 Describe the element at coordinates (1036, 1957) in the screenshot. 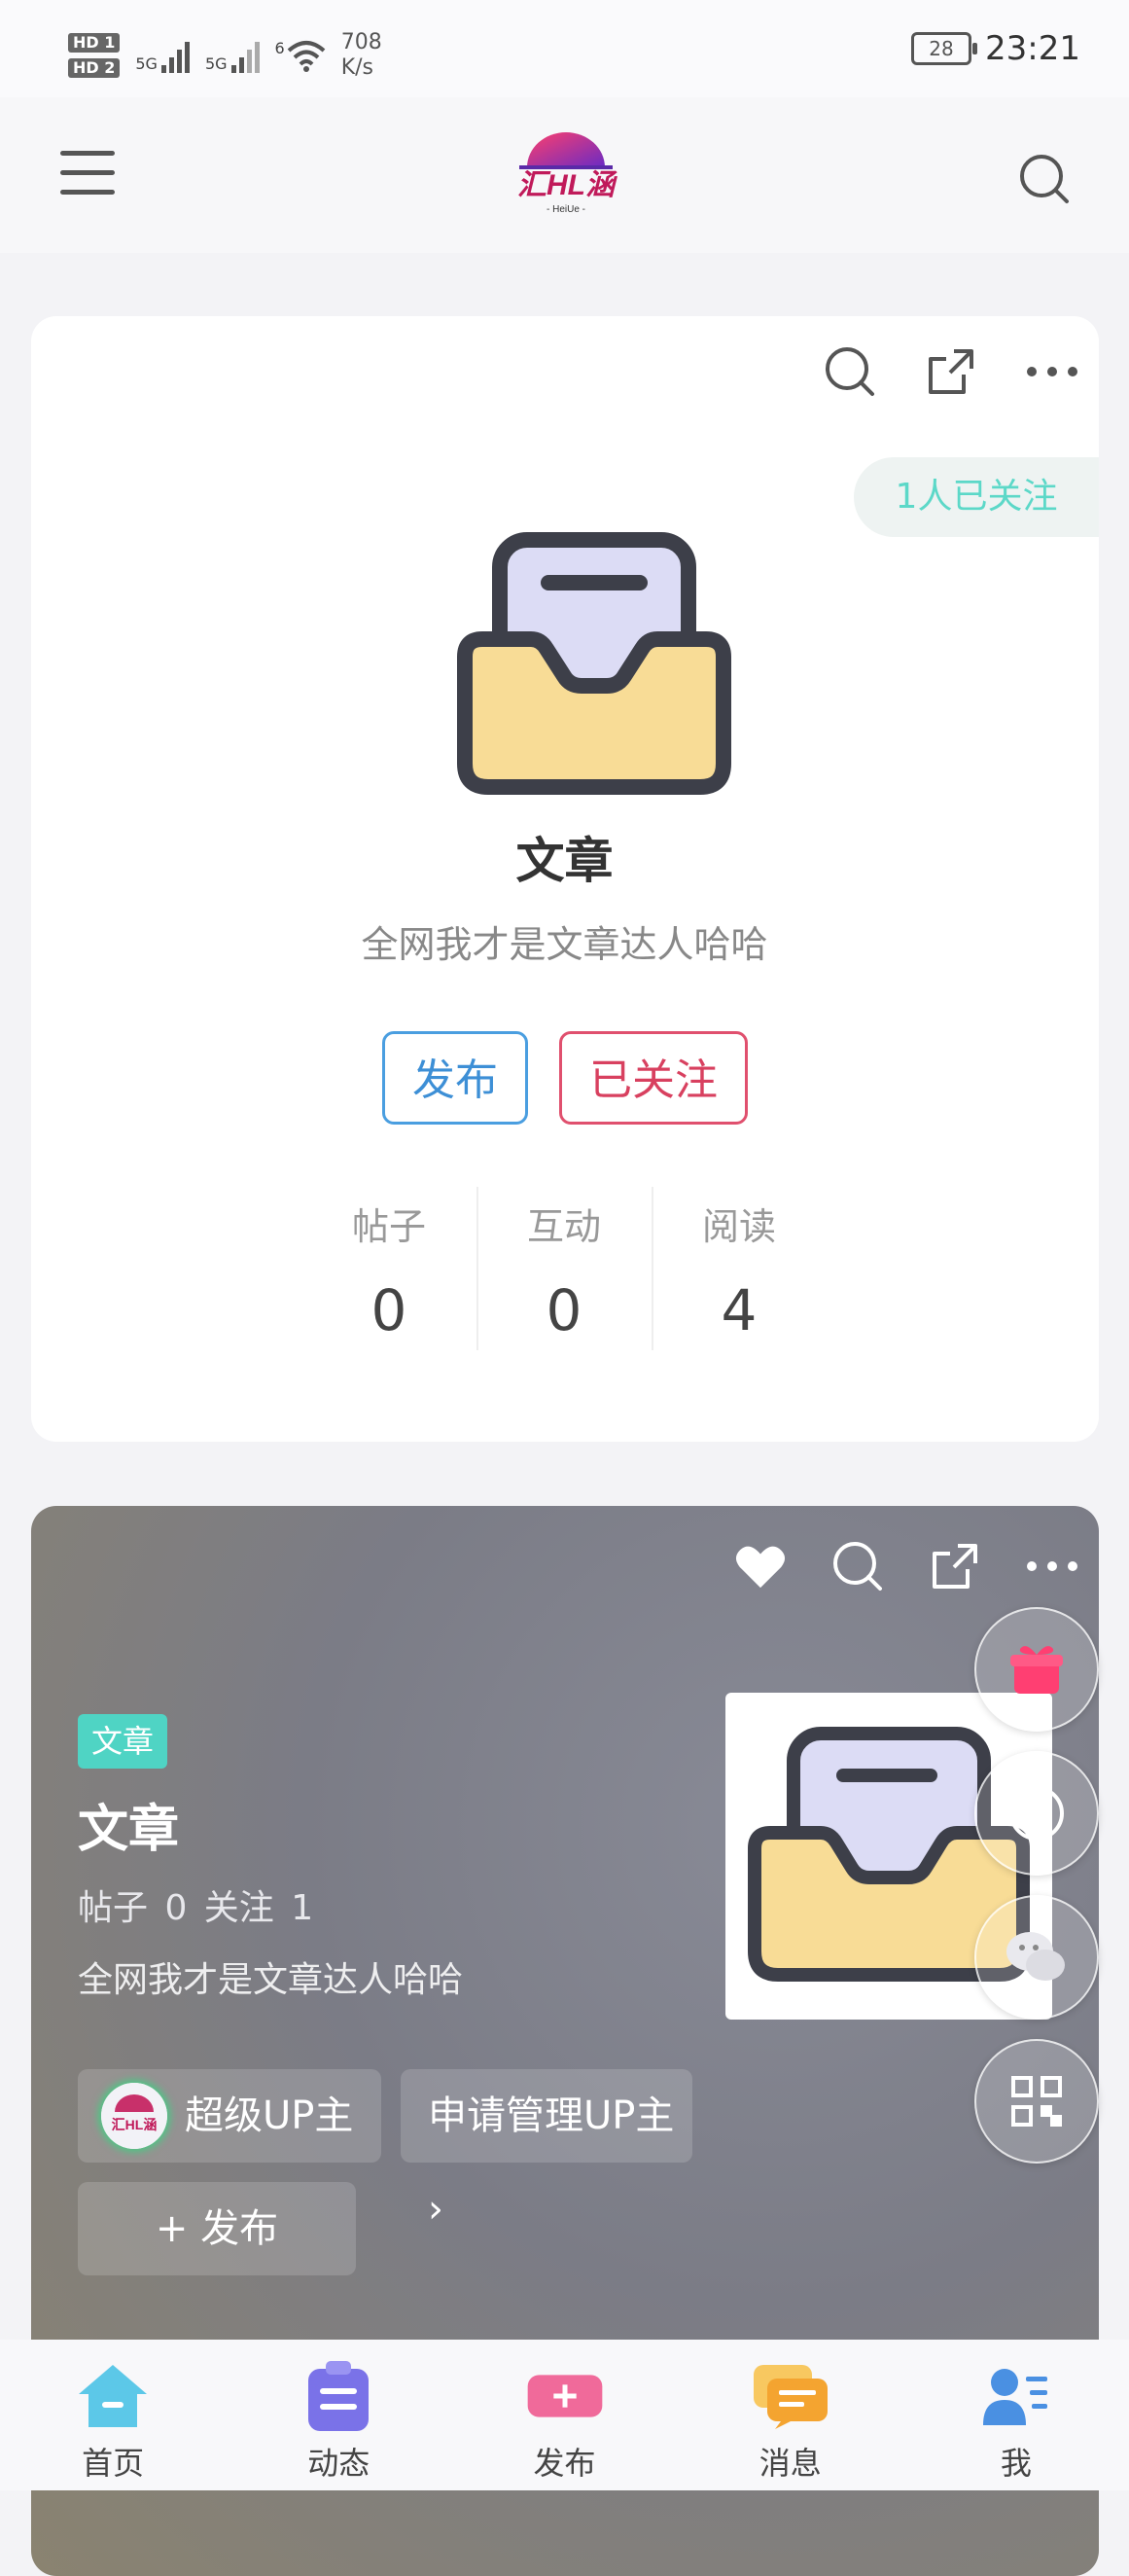

I see `wechat-icon` at that location.